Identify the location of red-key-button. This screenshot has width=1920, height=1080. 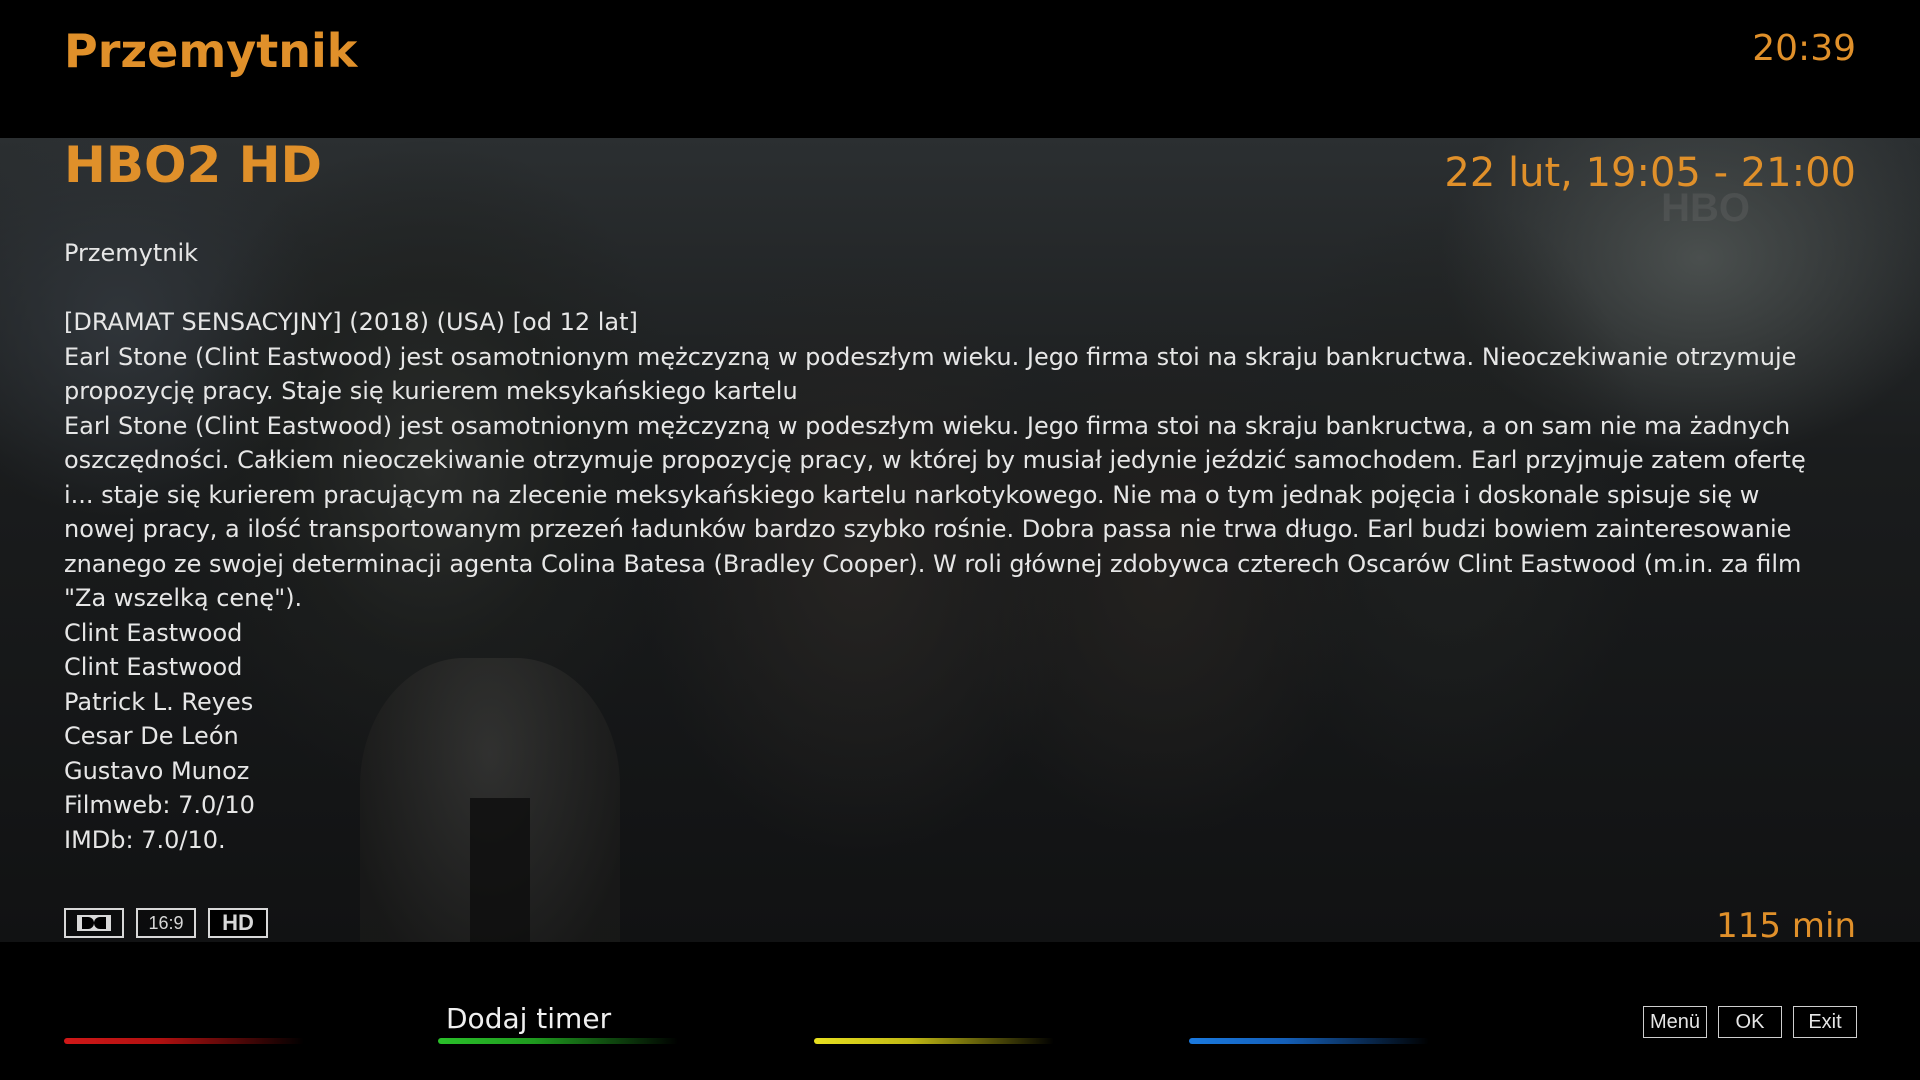
(184, 1041).